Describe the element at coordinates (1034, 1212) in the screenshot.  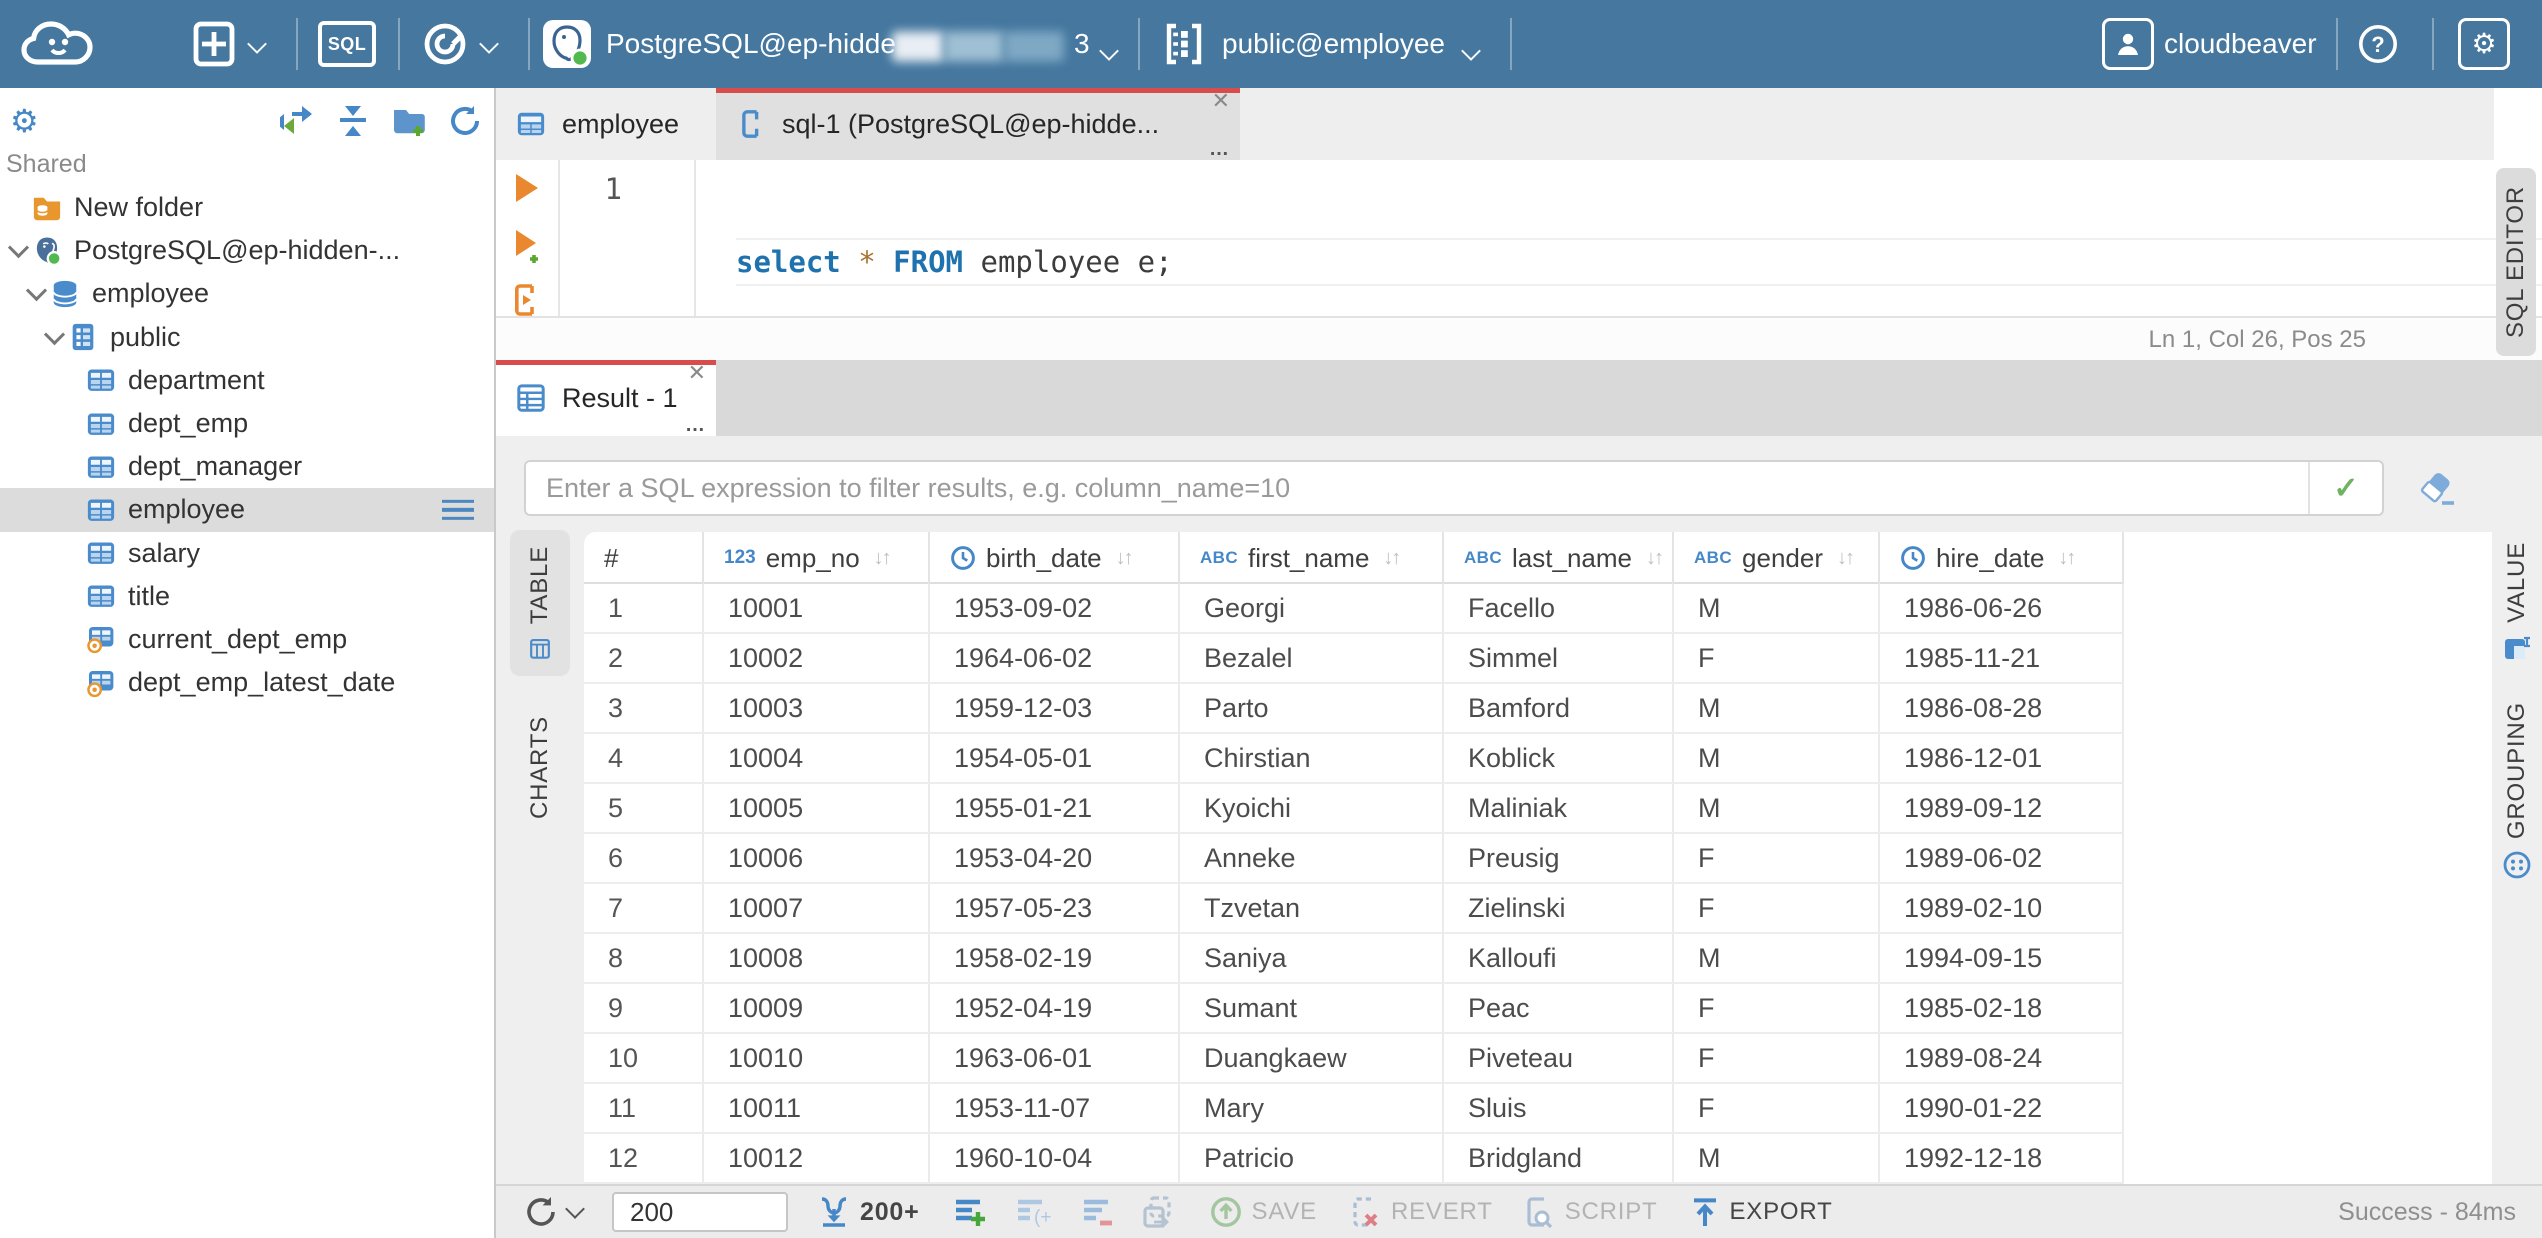
I see `duplicate-row-button: (+)` at that location.